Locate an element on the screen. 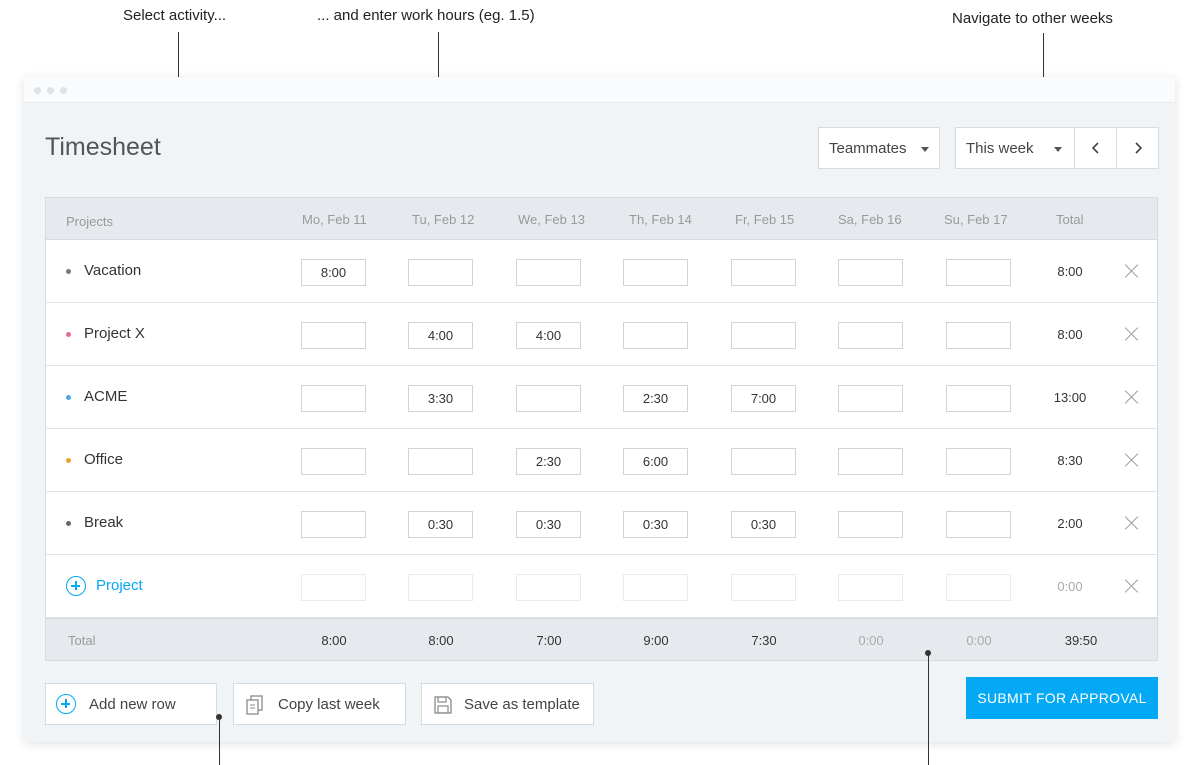 This screenshot has width=1200, height=765. column-header-day: Sa, Feb 16 is located at coordinates (870, 219).